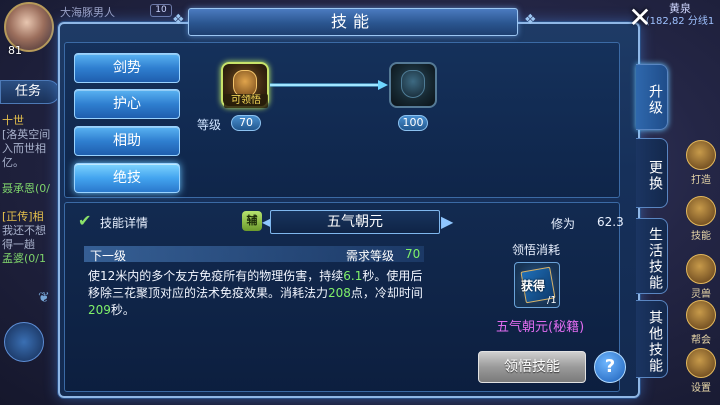  Describe the element at coordinates (87, 12) in the screenshot. I see `player-name: 大海豚男人` at that location.